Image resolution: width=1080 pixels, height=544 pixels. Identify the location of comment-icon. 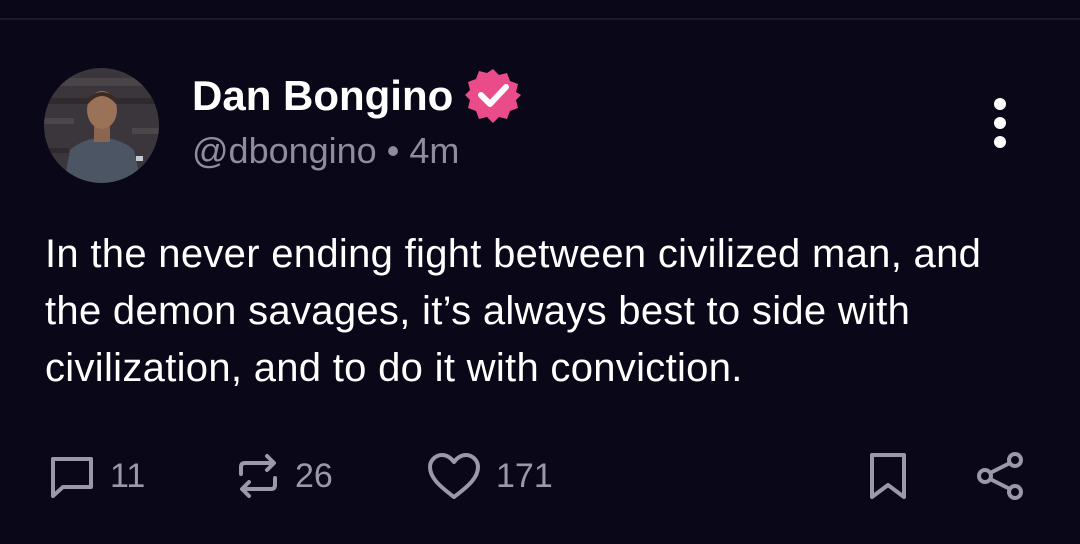
(72, 476).